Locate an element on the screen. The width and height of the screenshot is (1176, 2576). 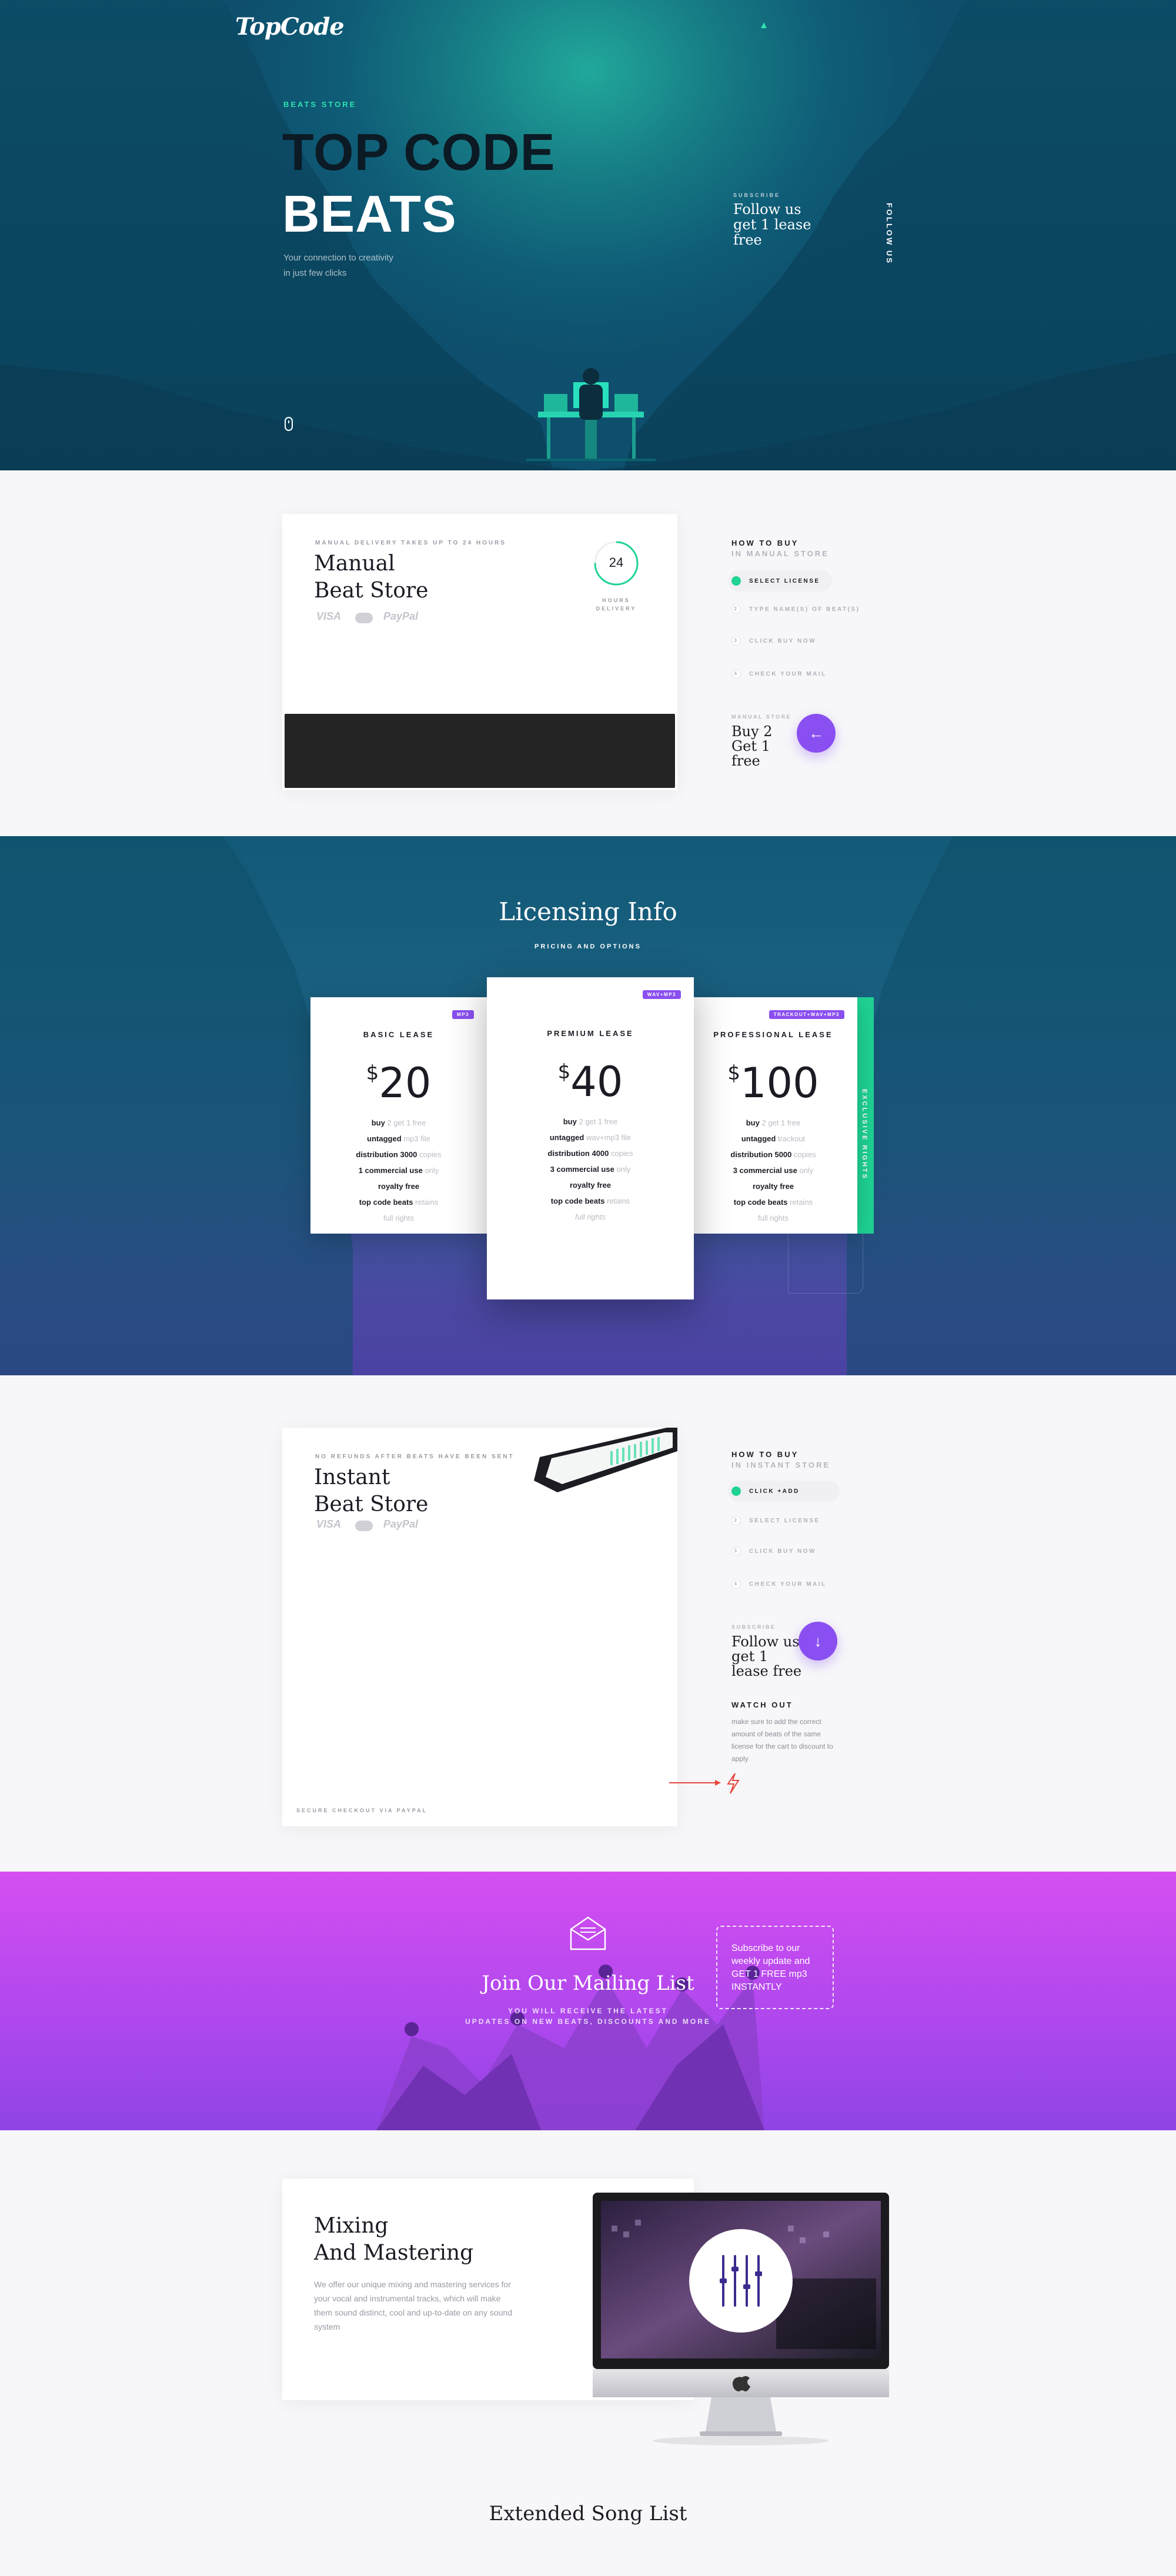
plan-badge: TRACKOUT+WAV+MP3 is located at coordinates (806, 1014).